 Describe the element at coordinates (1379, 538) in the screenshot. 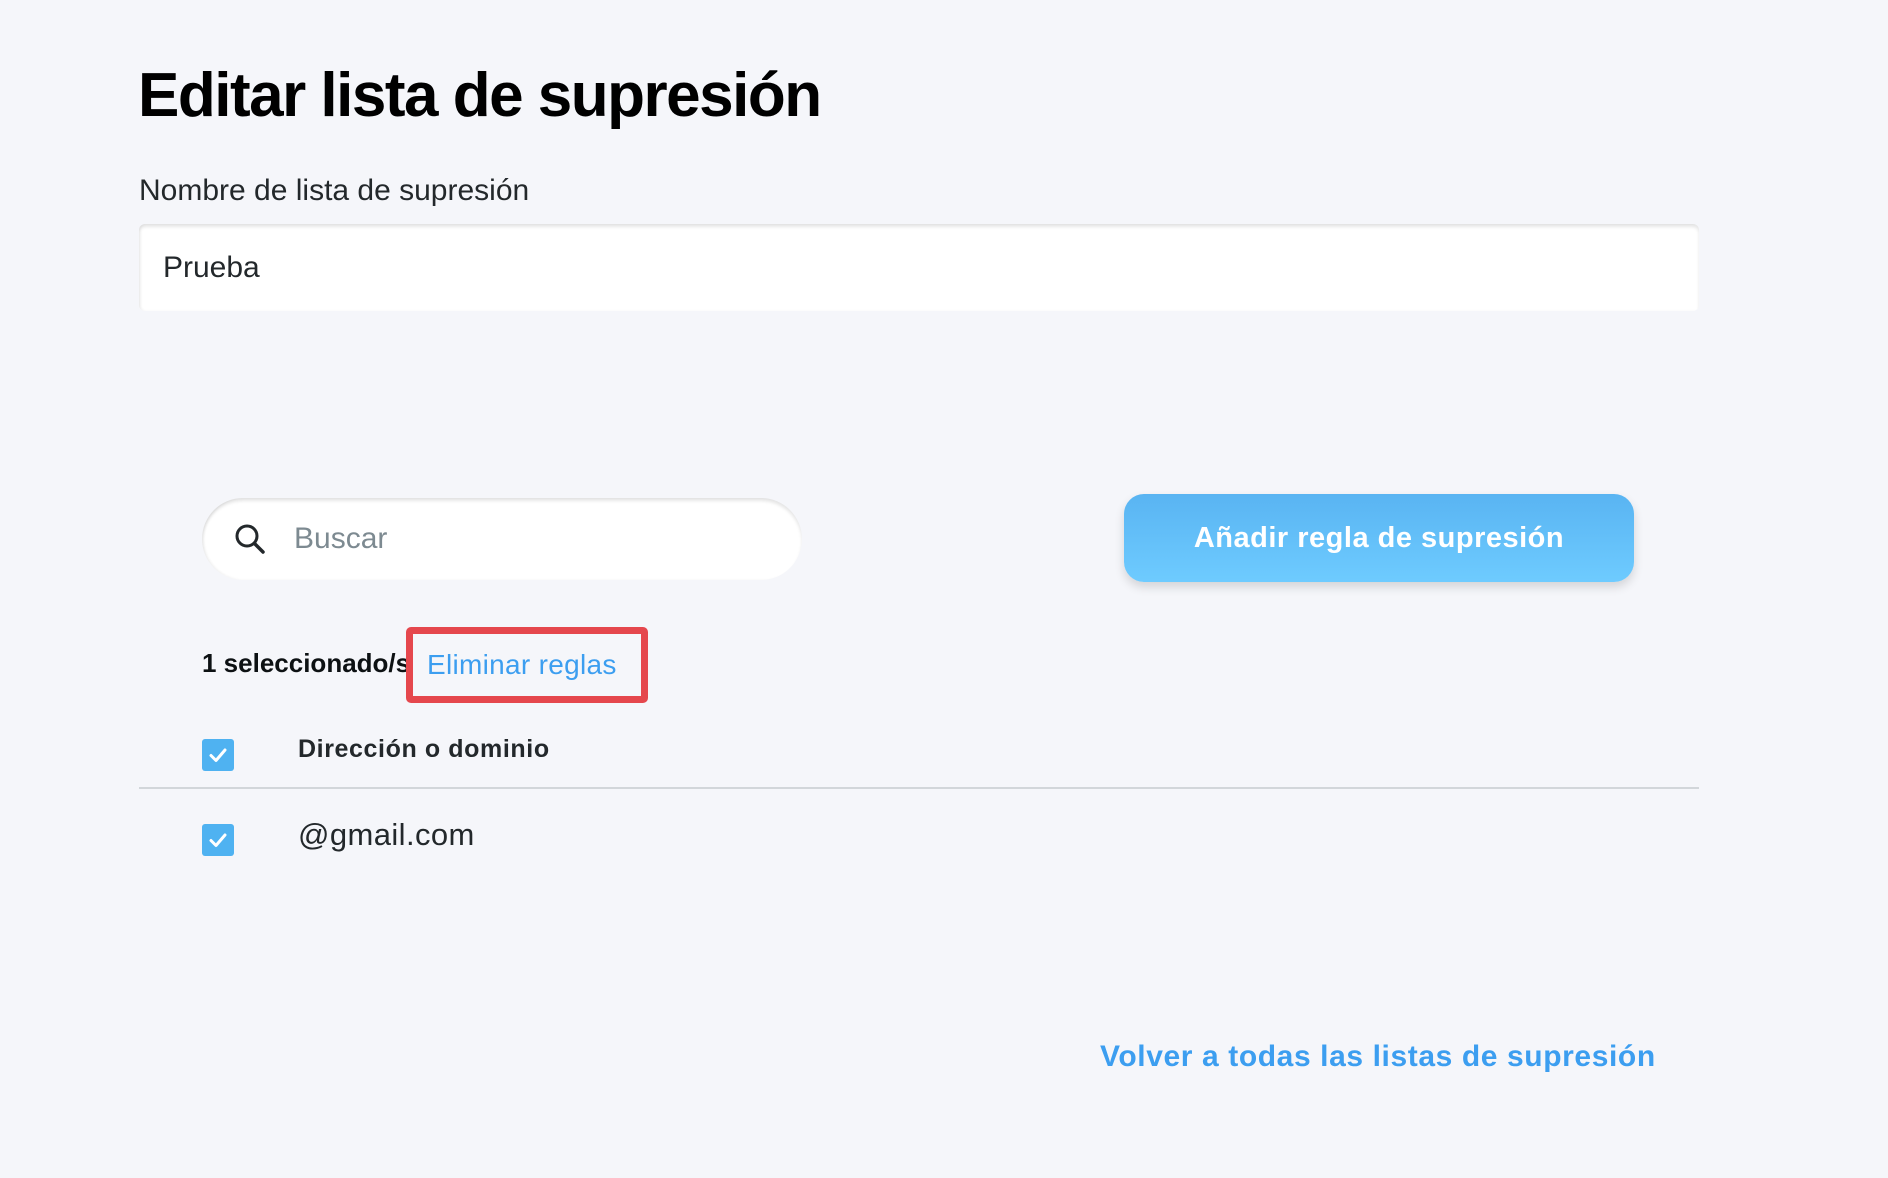

I see `add-suppression-rule-button: Añadir regla de supresión` at that location.